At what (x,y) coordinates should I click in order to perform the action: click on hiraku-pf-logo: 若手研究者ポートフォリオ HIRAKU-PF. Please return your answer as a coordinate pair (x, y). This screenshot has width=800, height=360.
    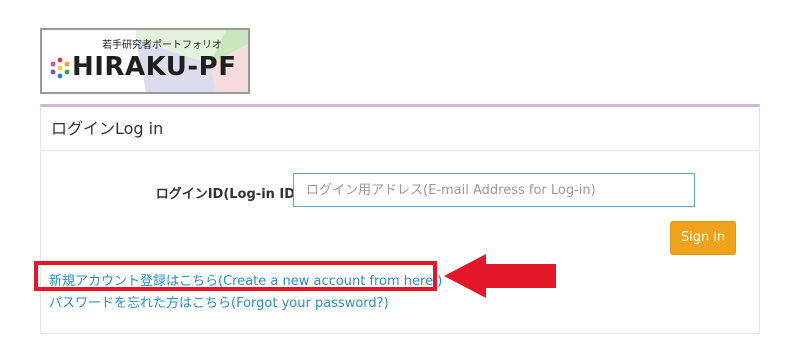
    Looking at the image, I should click on (145, 61).